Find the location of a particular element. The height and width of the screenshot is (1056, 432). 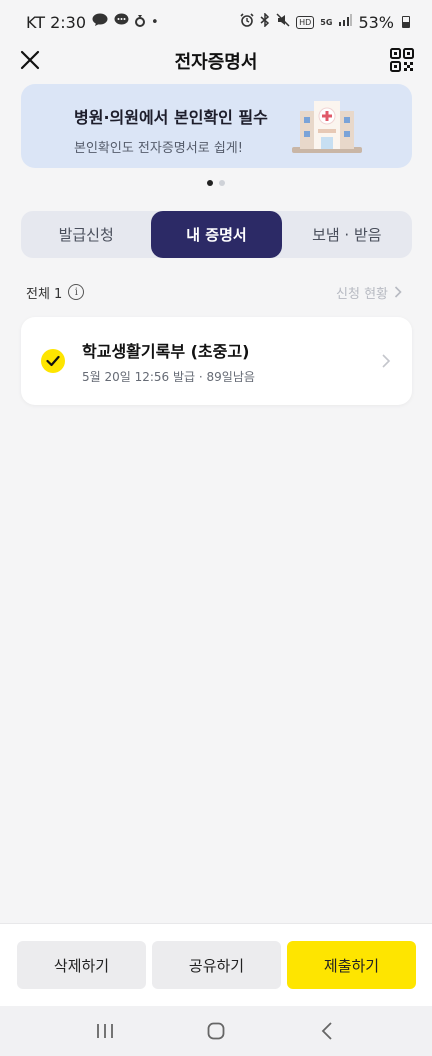

back-icon is located at coordinates (326, 1031).